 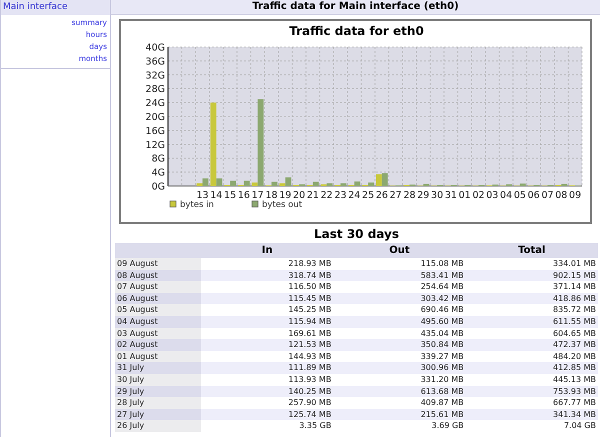 I want to click on table-cell: 300.96 MB, so click(x=399, y=368).